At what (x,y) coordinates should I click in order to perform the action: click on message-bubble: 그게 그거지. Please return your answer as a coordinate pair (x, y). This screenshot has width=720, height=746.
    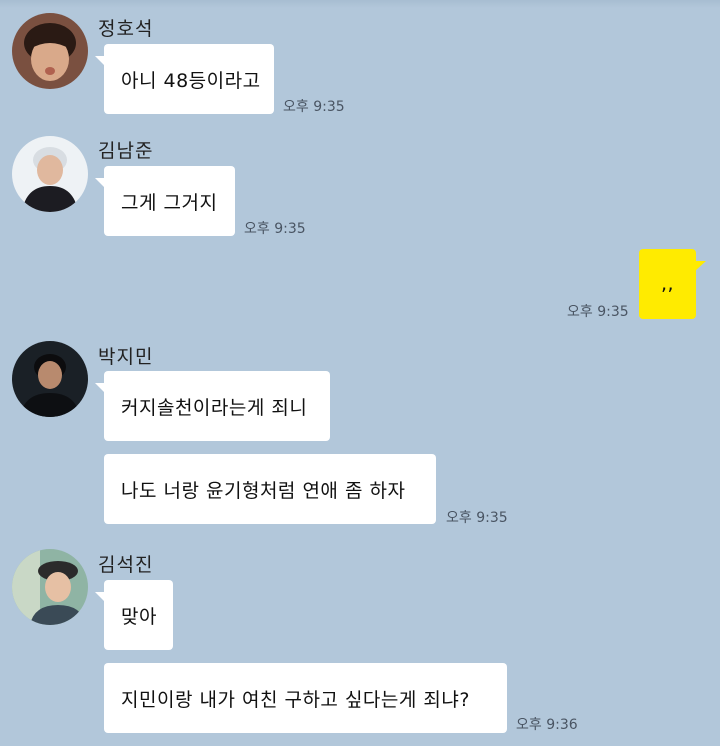
    Looking at the image, I should click on (165, 201).